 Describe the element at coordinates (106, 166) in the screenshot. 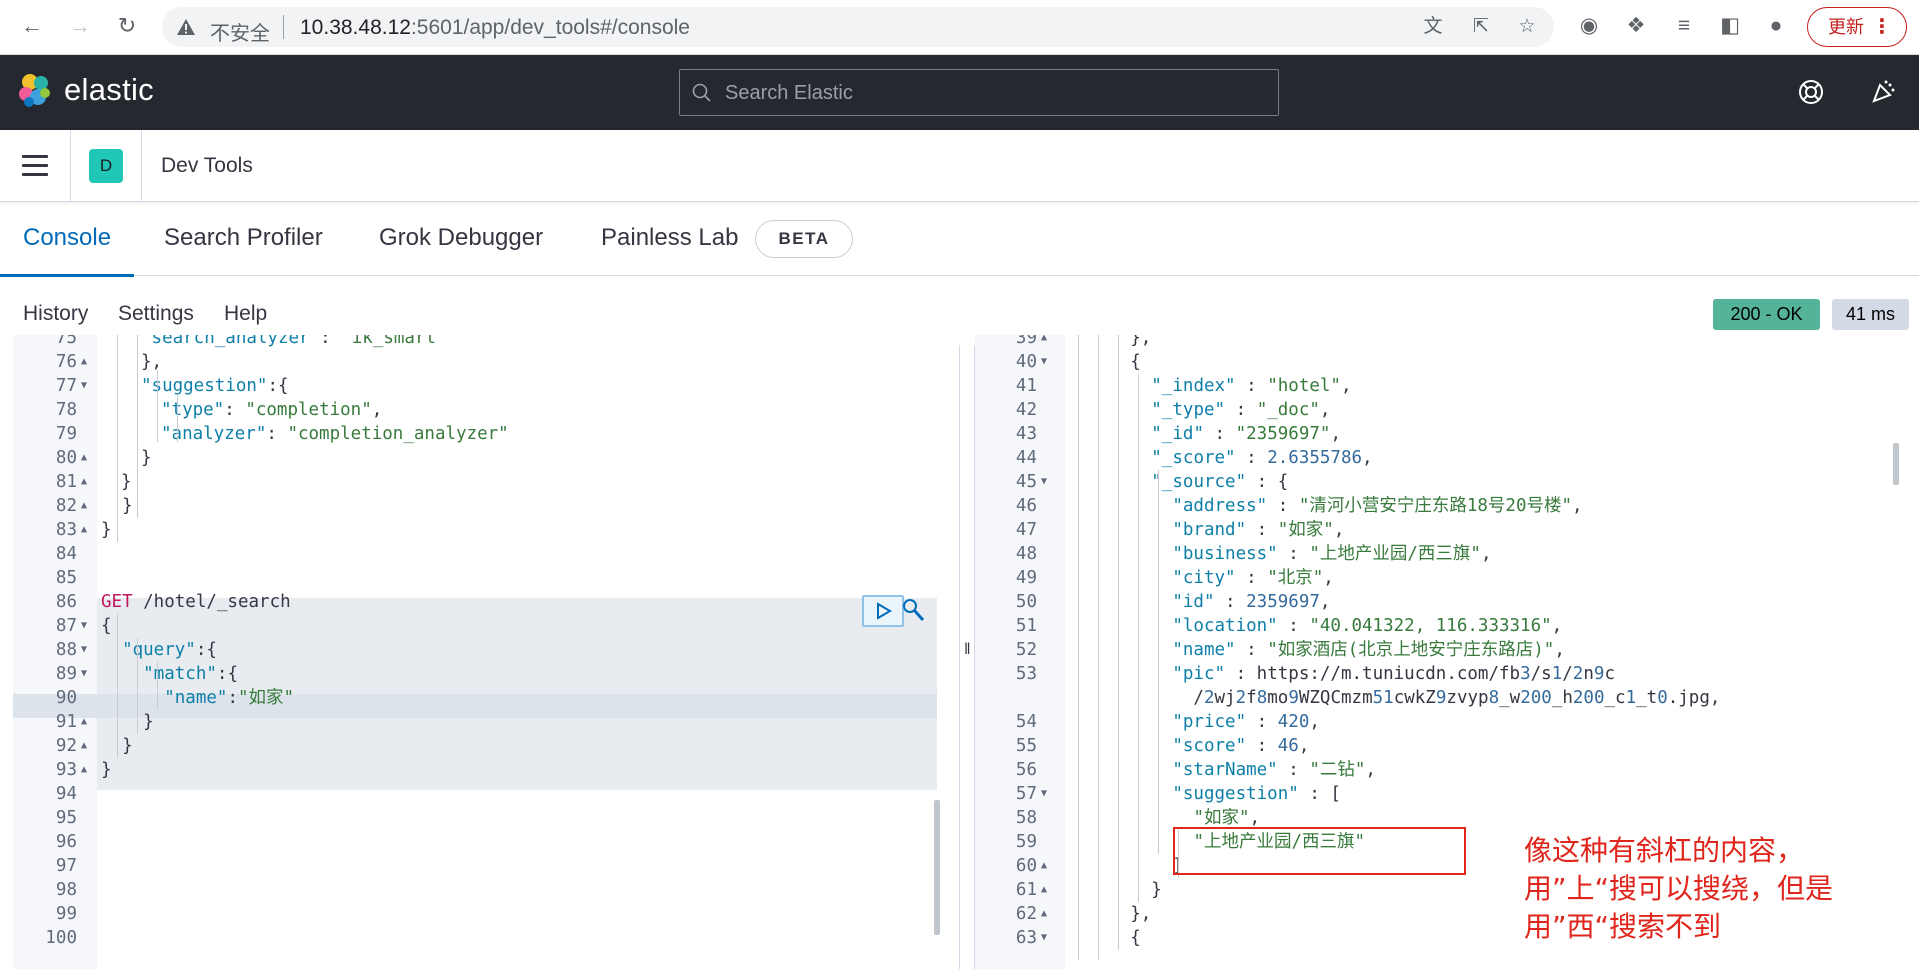

I see `space-avatar: D` at that location.